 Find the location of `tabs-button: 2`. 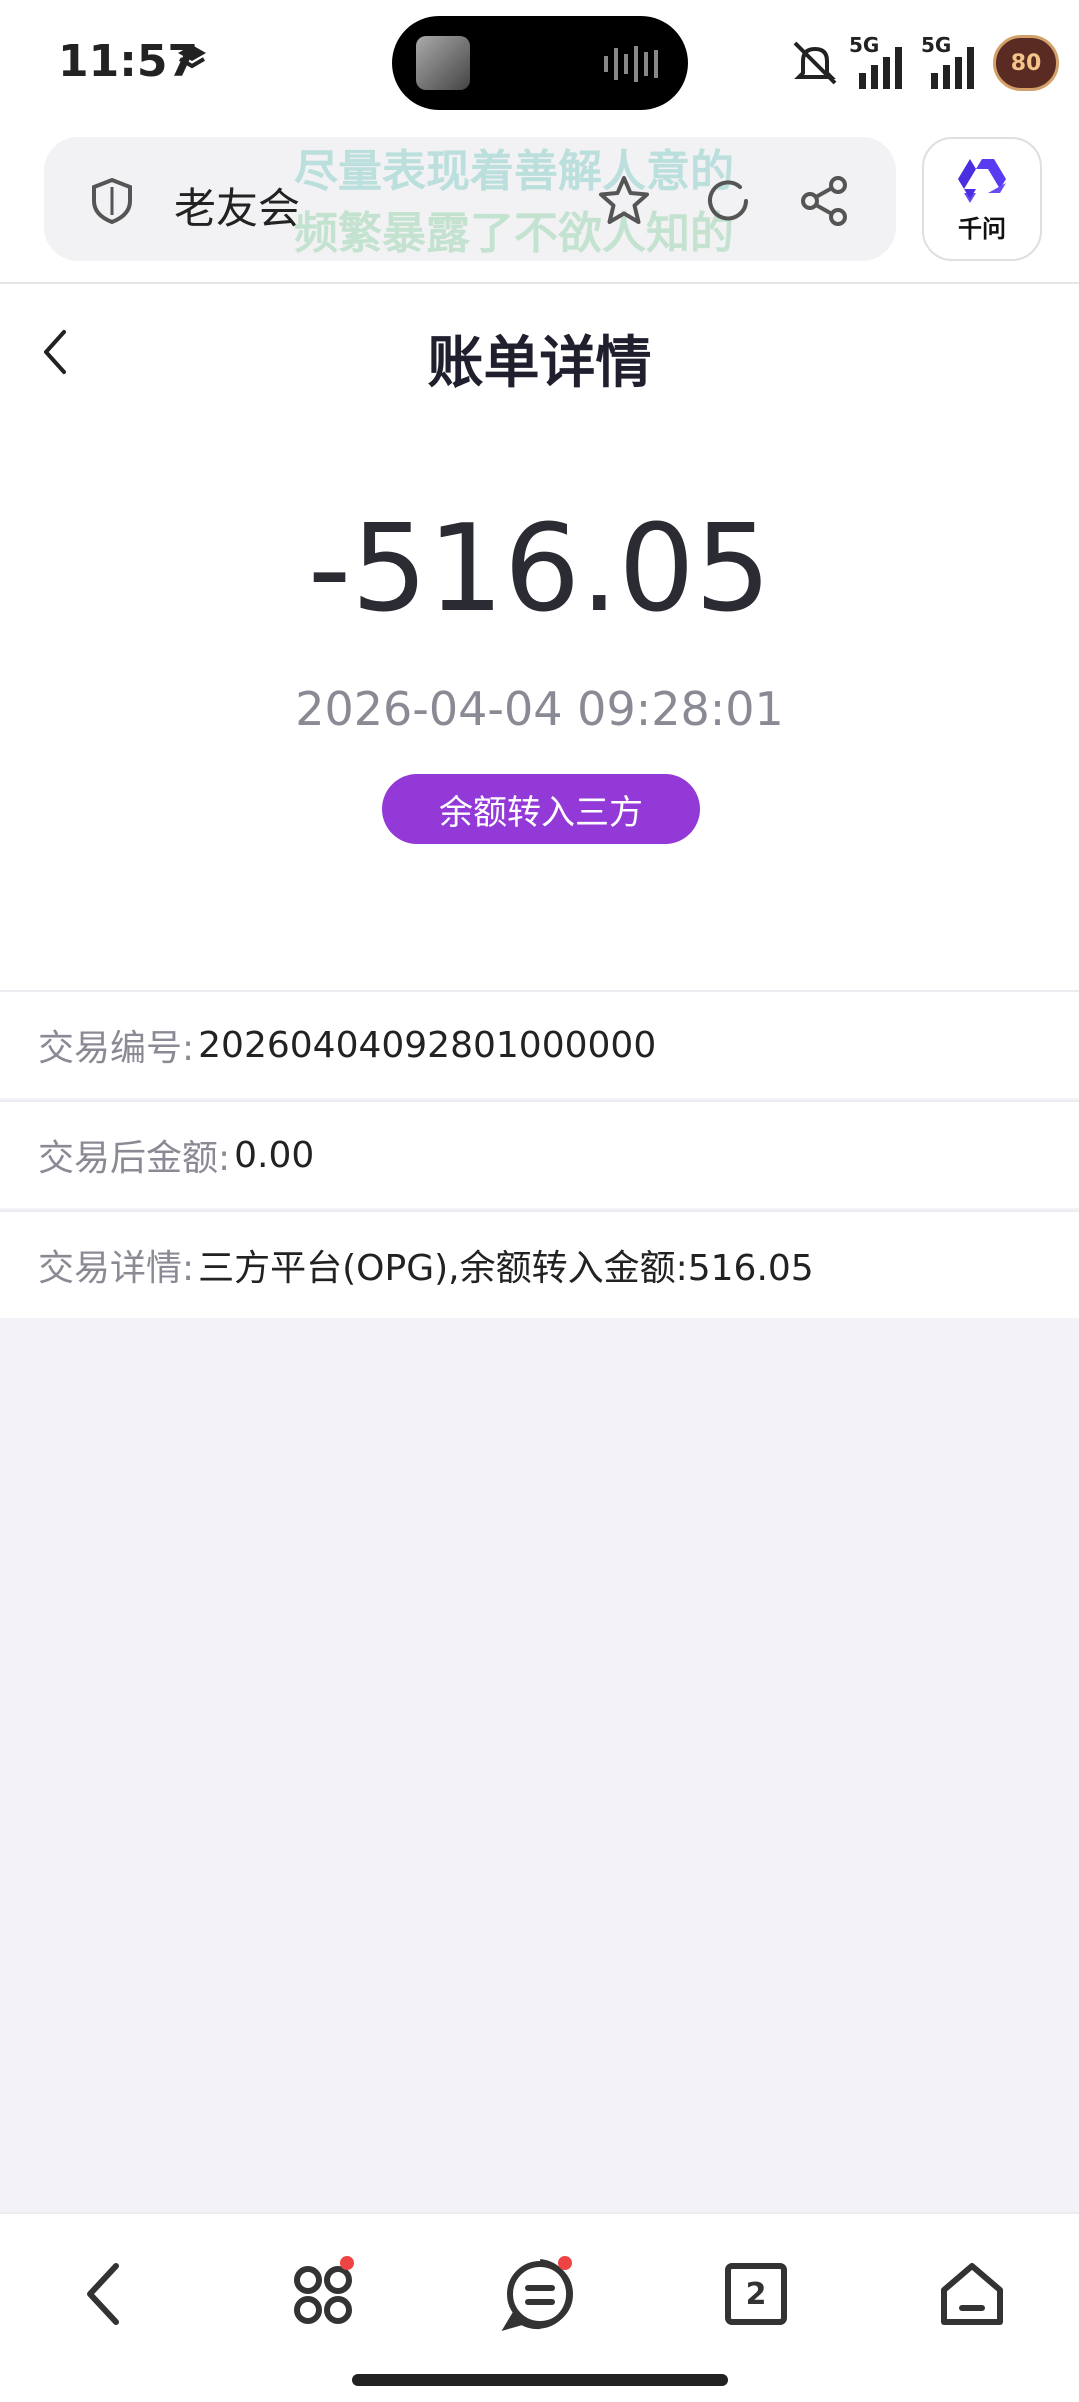

tabs-button: 2 is located at coordinates (756, 2294).